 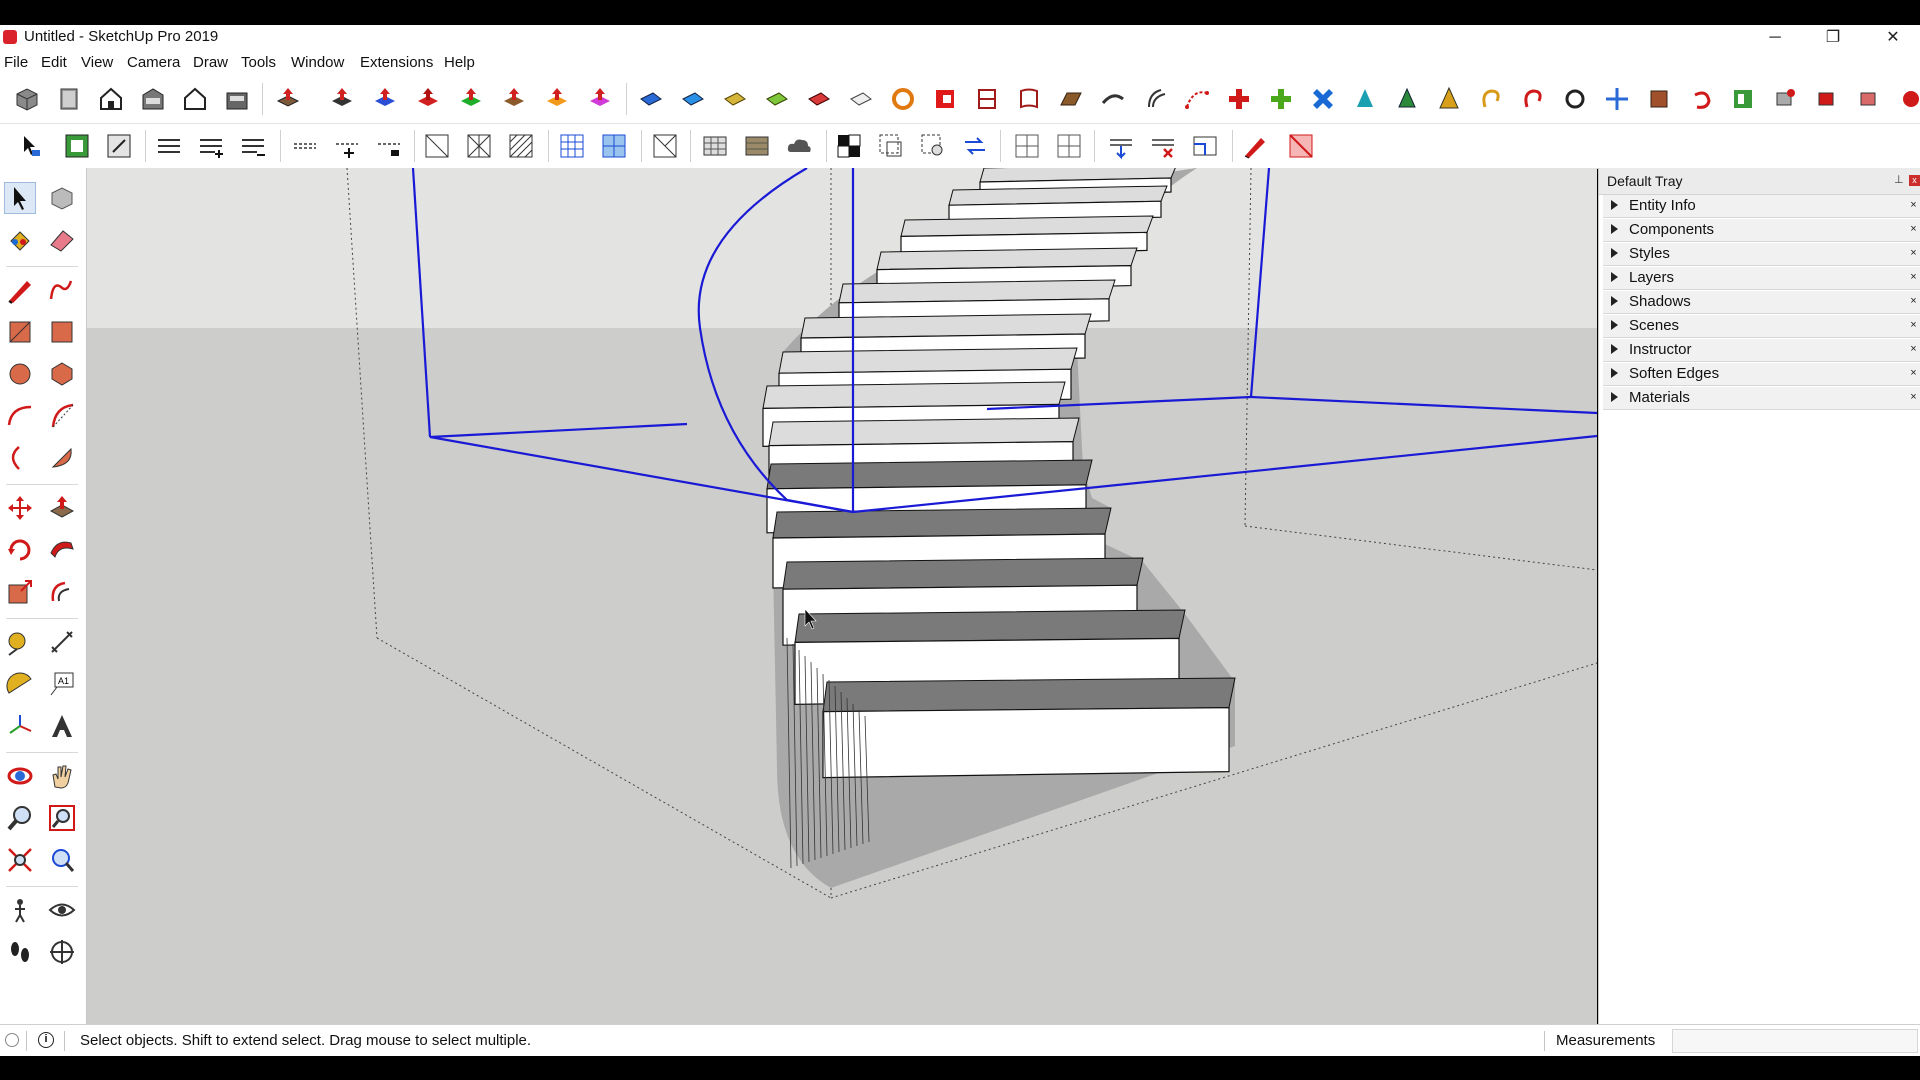 I want to click on push-pull-green-icon, so click(x=471, y=99).